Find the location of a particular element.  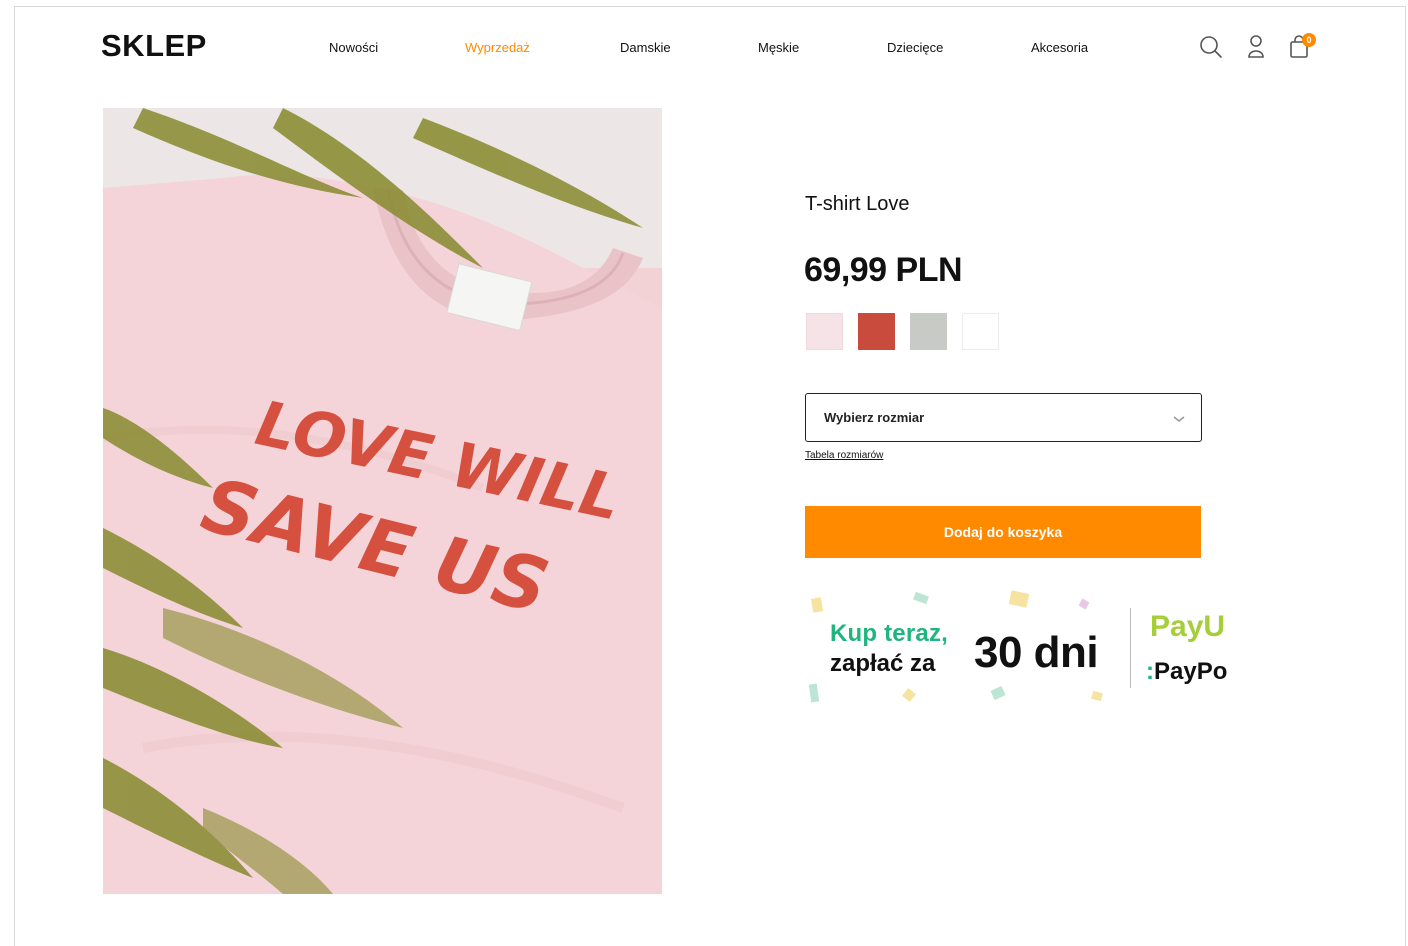

size-table-link: Tabela rozmiarów is located at coordinates (844, 455).